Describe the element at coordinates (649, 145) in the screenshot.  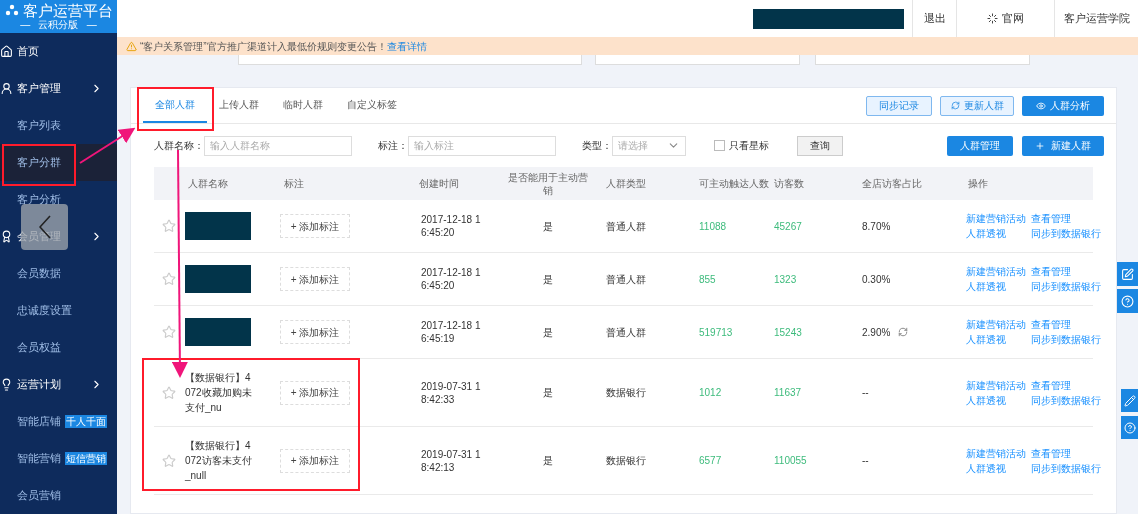
I see `type-select: 请选择` at that location.